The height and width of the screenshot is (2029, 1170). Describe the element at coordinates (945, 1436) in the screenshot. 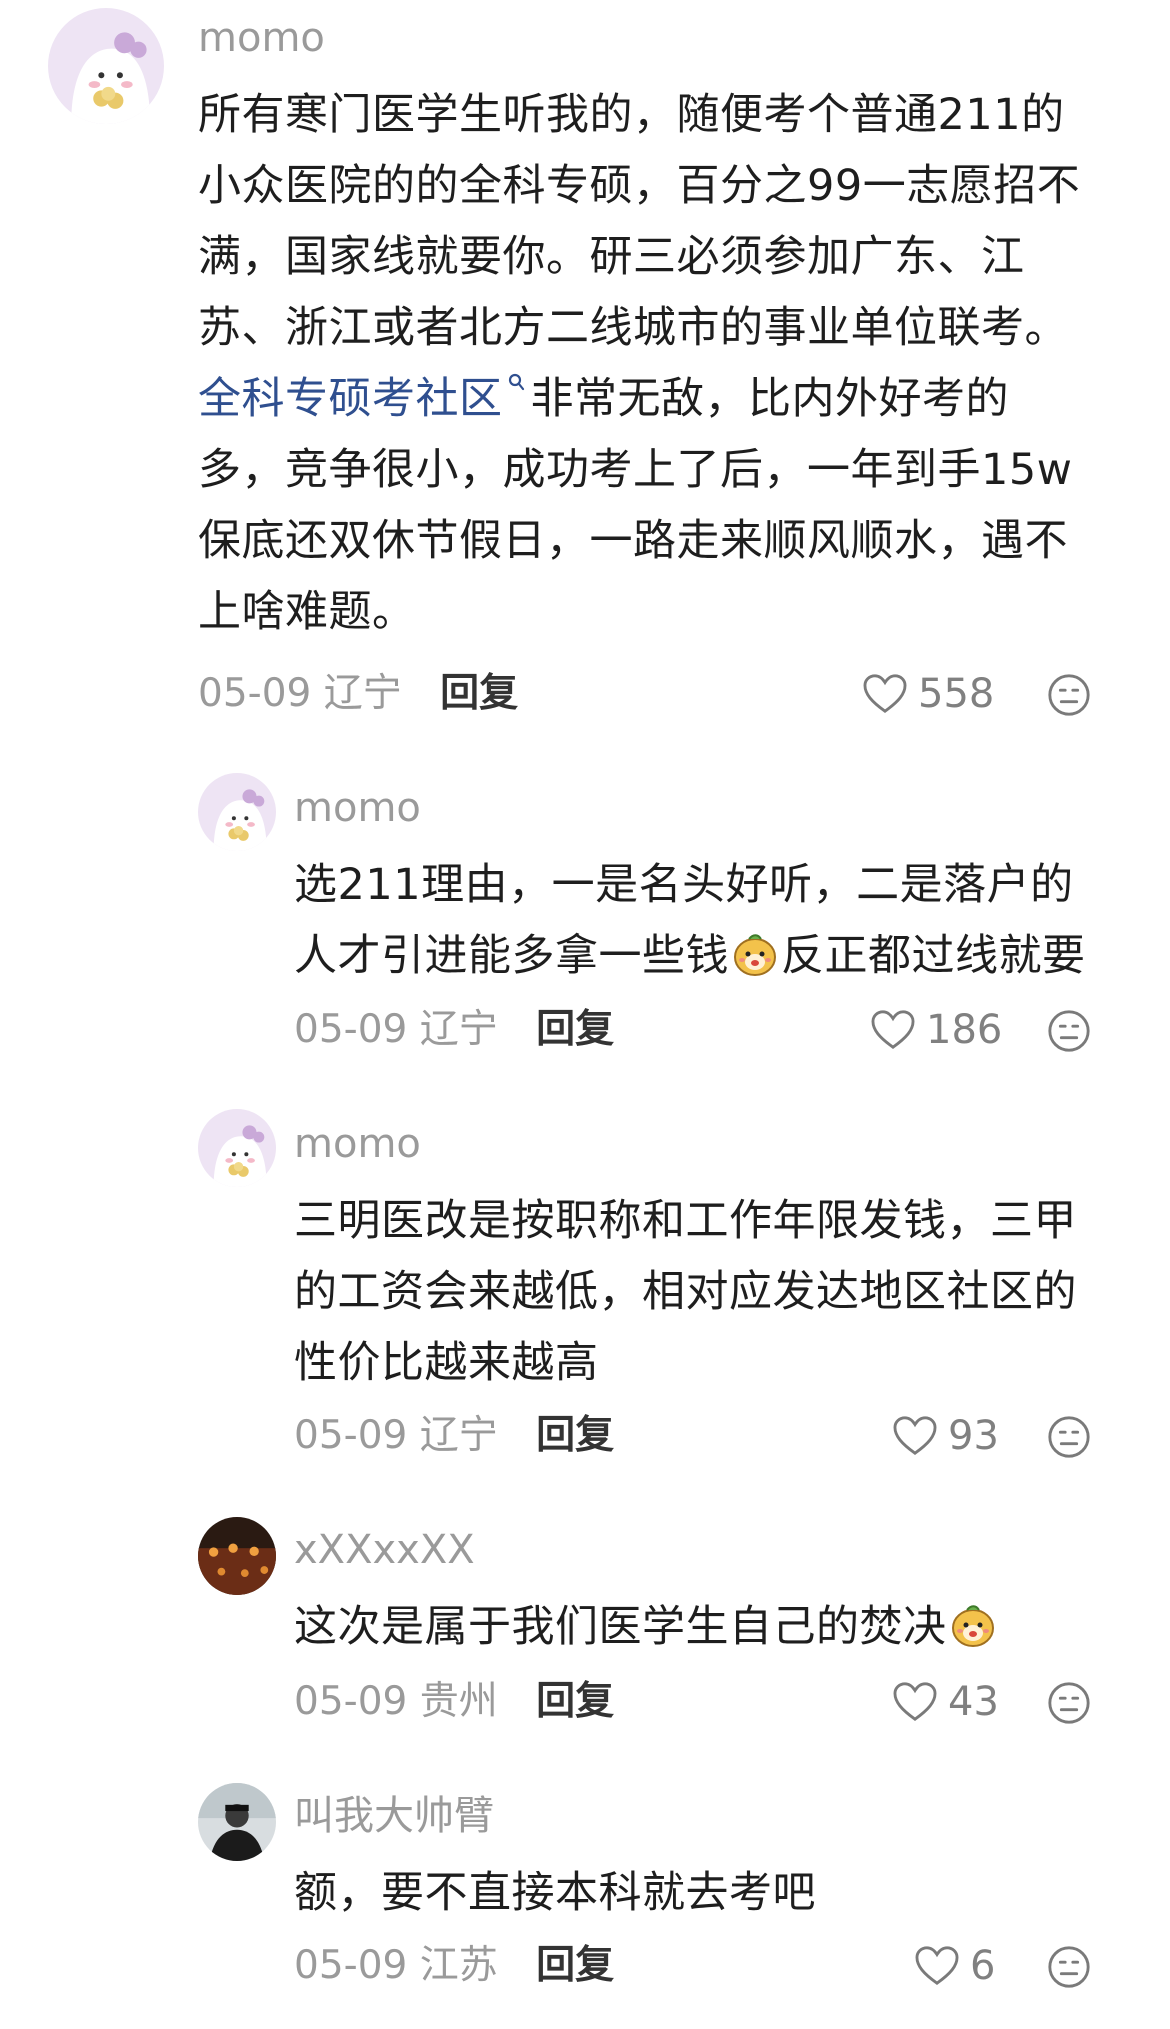

I see `like-button: 93` at that location.